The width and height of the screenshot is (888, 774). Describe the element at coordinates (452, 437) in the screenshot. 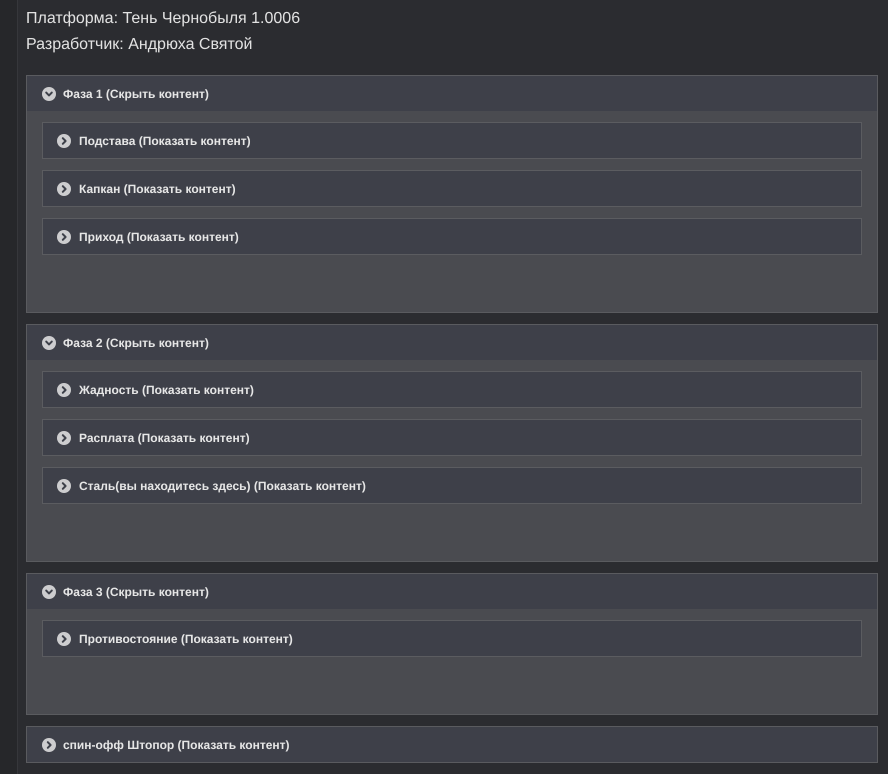

I see `accordion-header: Расплата (Показать контент)` at that location.